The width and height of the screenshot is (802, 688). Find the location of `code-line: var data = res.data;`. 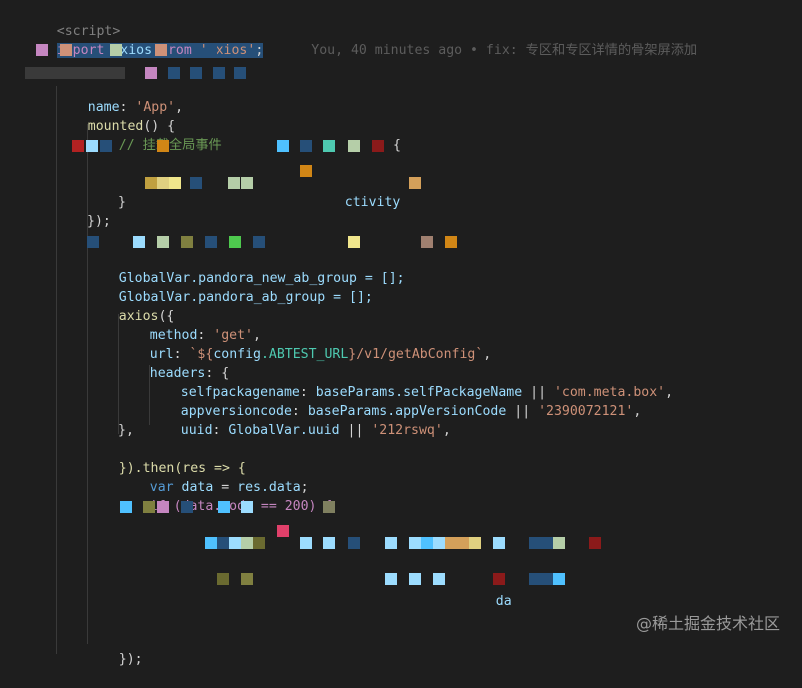

code-line: var data = res.data; is located at coordinates (229, 487).